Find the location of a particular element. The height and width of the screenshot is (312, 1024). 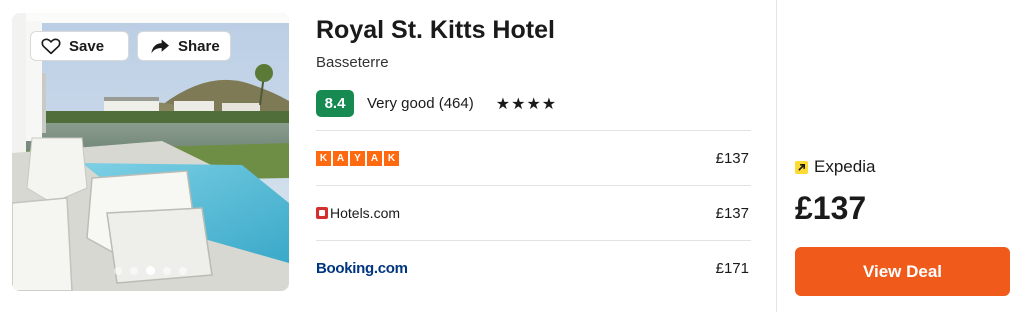

share-button: Share is located at coordinates (184, 46).